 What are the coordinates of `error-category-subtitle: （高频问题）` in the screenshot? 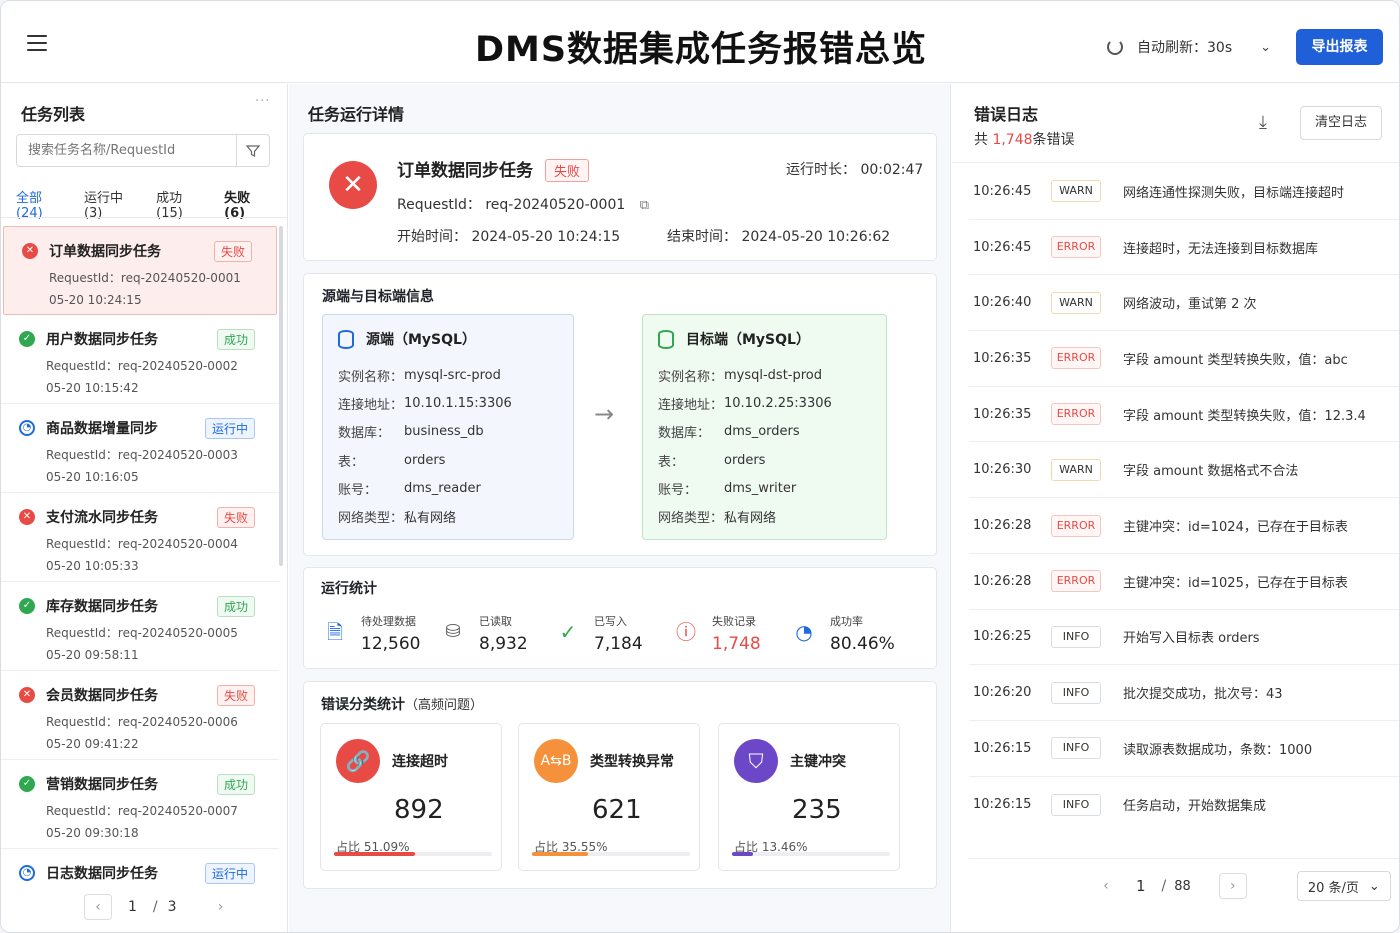 It's located at (444, 705).